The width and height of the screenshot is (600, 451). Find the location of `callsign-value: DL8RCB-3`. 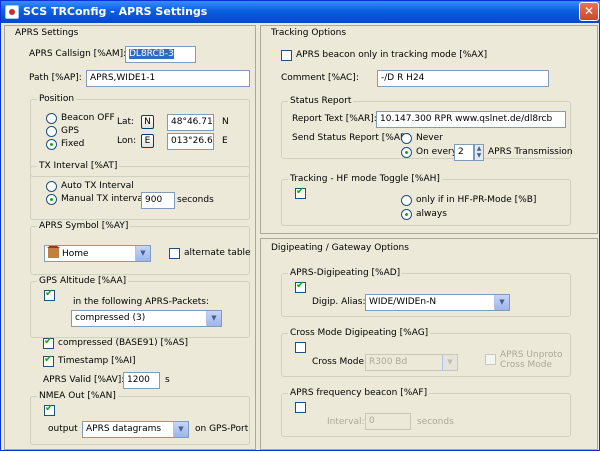

callsign-value: DL8RCB-3 is located at coordinates (151, 54).